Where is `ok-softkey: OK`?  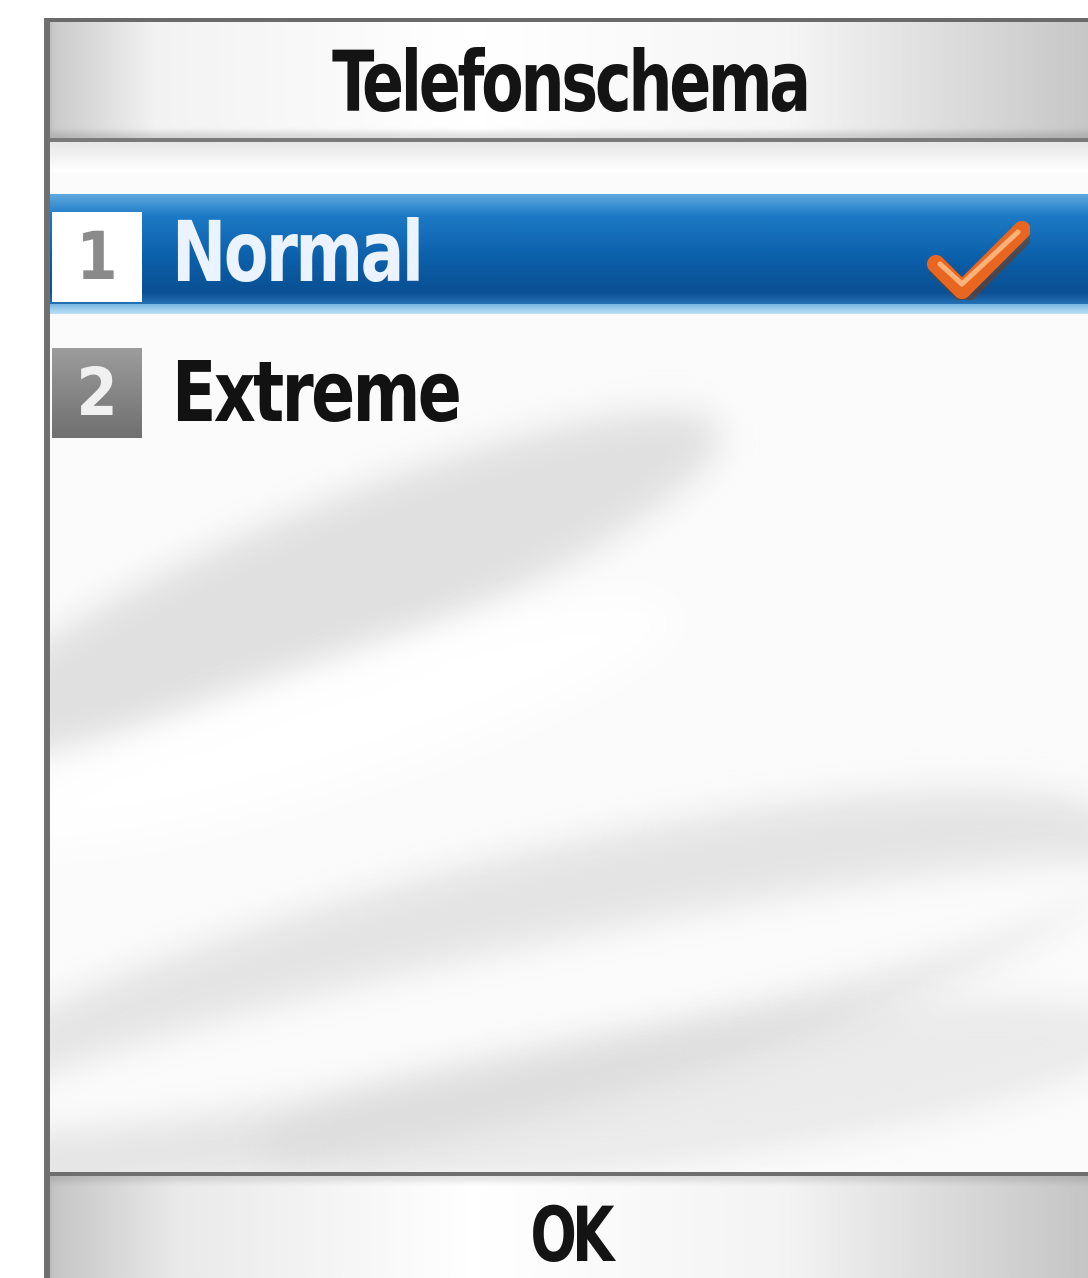
ok-softkey: OK is located at coordinates (570, 1234).